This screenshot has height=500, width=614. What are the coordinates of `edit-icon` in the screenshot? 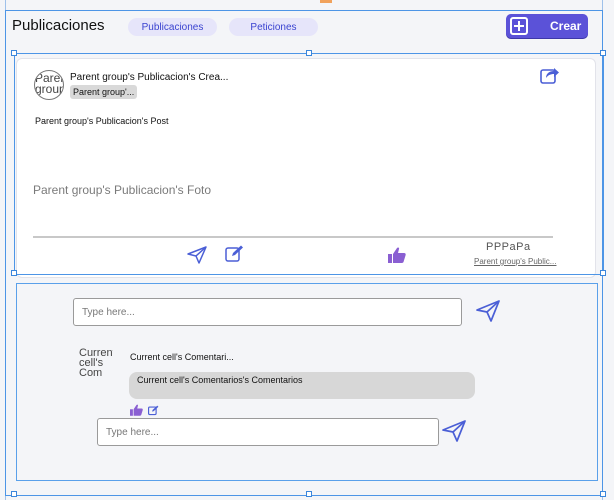 It's located at (234, 254).